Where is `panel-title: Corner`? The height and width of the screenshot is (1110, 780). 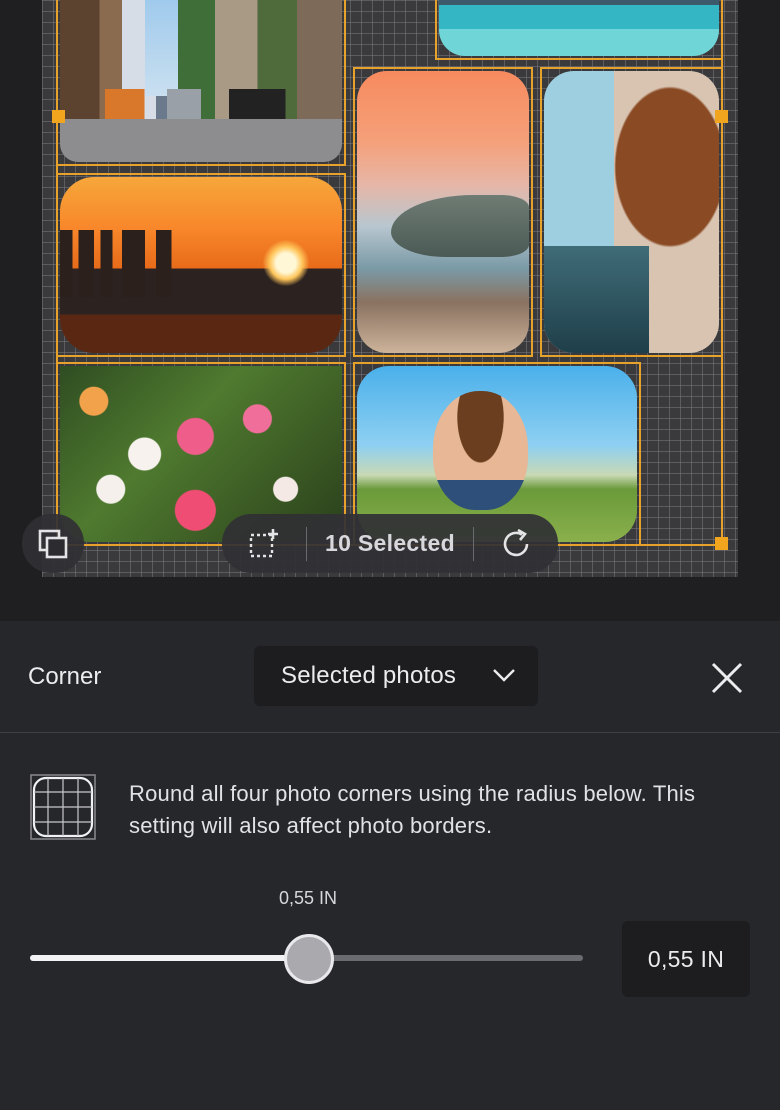 panel-title: Corner is located at coordinates (65, 676).